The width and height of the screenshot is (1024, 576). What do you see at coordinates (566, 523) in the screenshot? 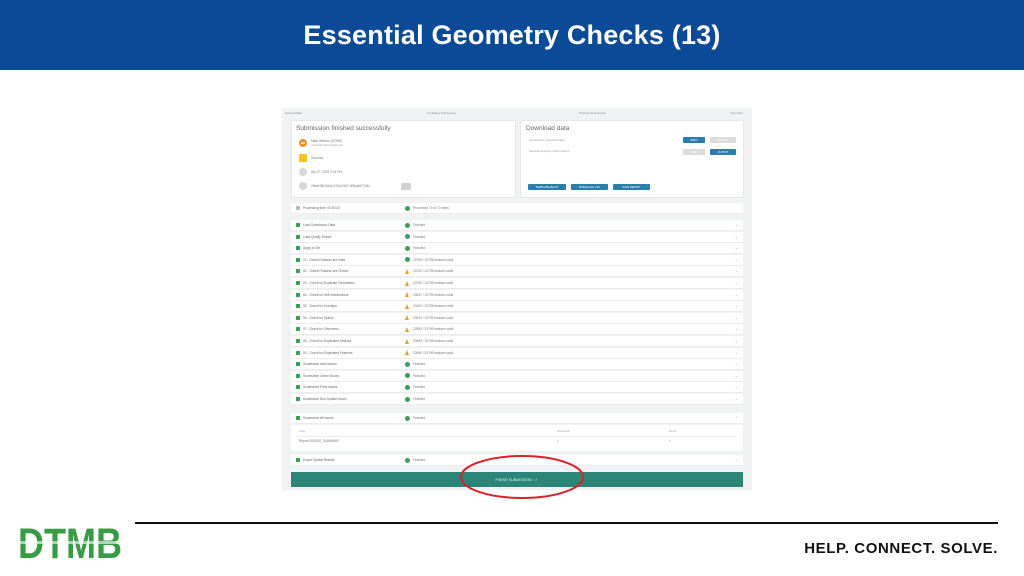
I see `footer-divider` at bounding box center [566, 523].